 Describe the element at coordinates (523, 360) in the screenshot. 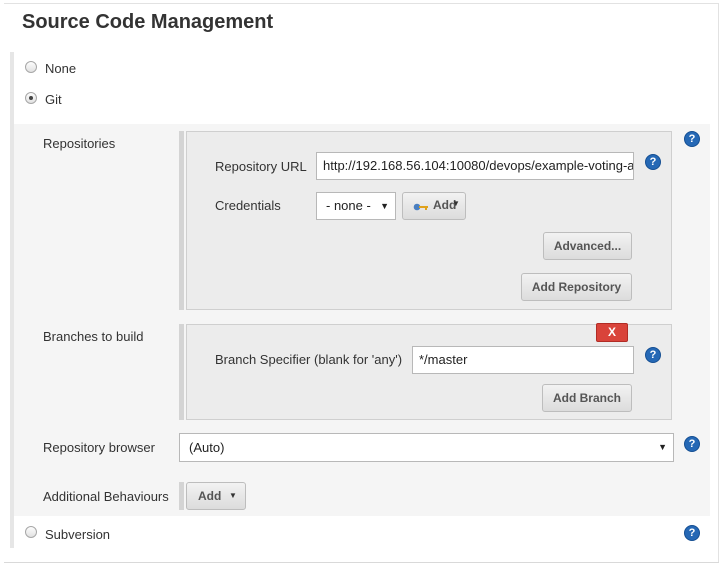

I see `branch-specifier-input: */master` at that location.